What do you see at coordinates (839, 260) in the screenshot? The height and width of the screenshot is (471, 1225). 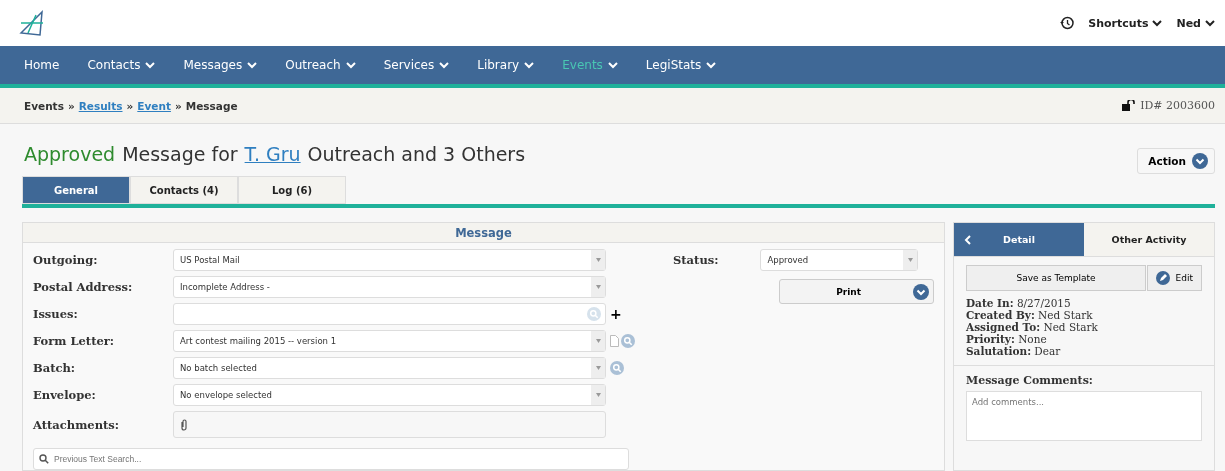 I see `status-select: Approved` at bounding box center [839, 260].